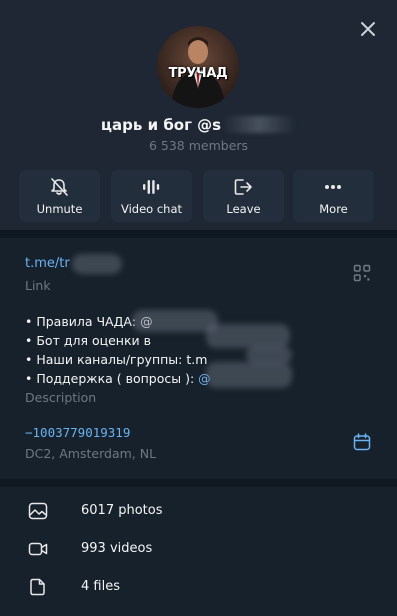 The image size is (397, 616). I want to click on datacenter-info: DC2, Amsterdam, NL, so click(91, 453).